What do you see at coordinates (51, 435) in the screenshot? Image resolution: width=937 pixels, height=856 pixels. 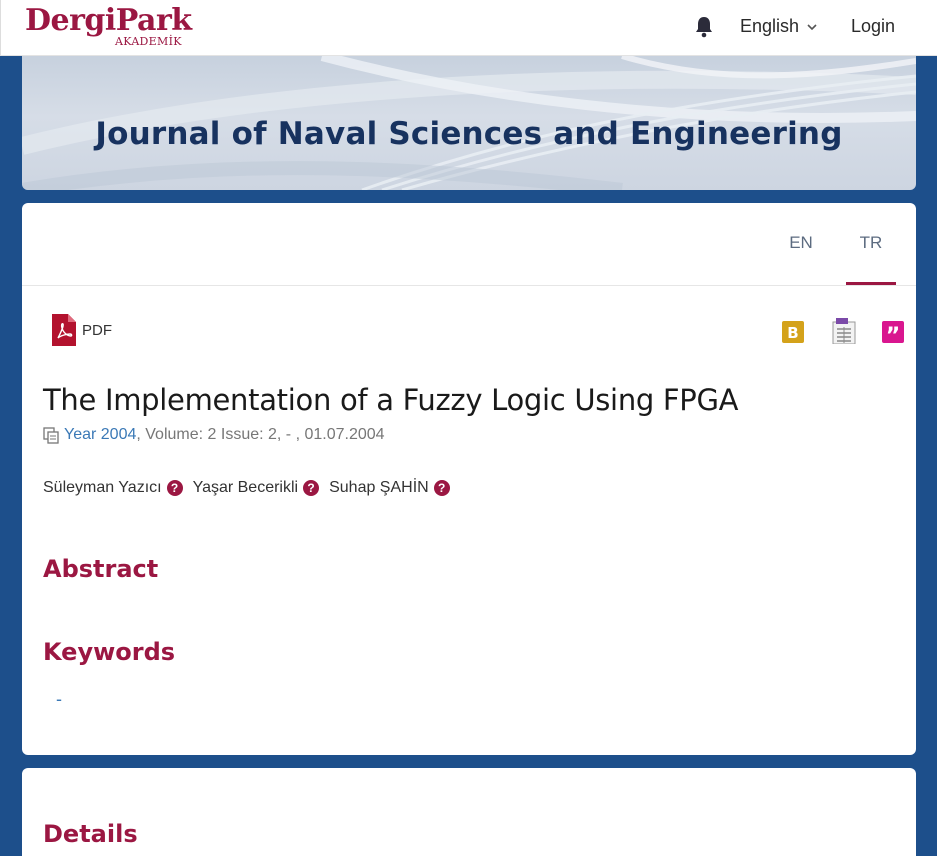 I see `copy-icon` at bounding box center [51, 435].